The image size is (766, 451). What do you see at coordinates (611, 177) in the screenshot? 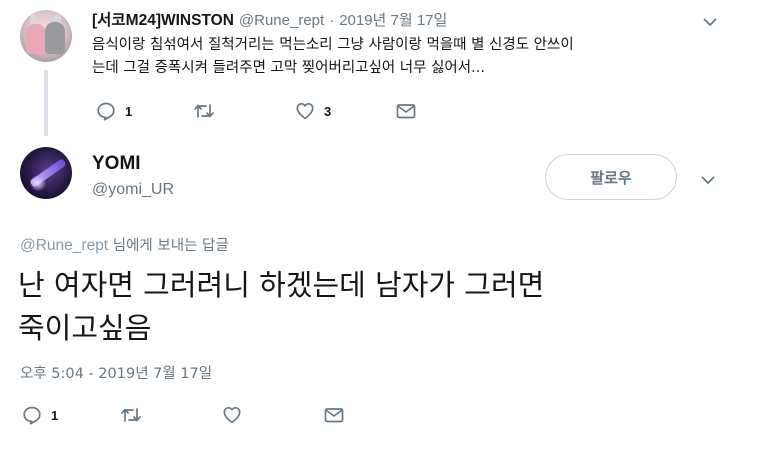
I see `follow-button: 팔로우` at bounding box center [611, 177].